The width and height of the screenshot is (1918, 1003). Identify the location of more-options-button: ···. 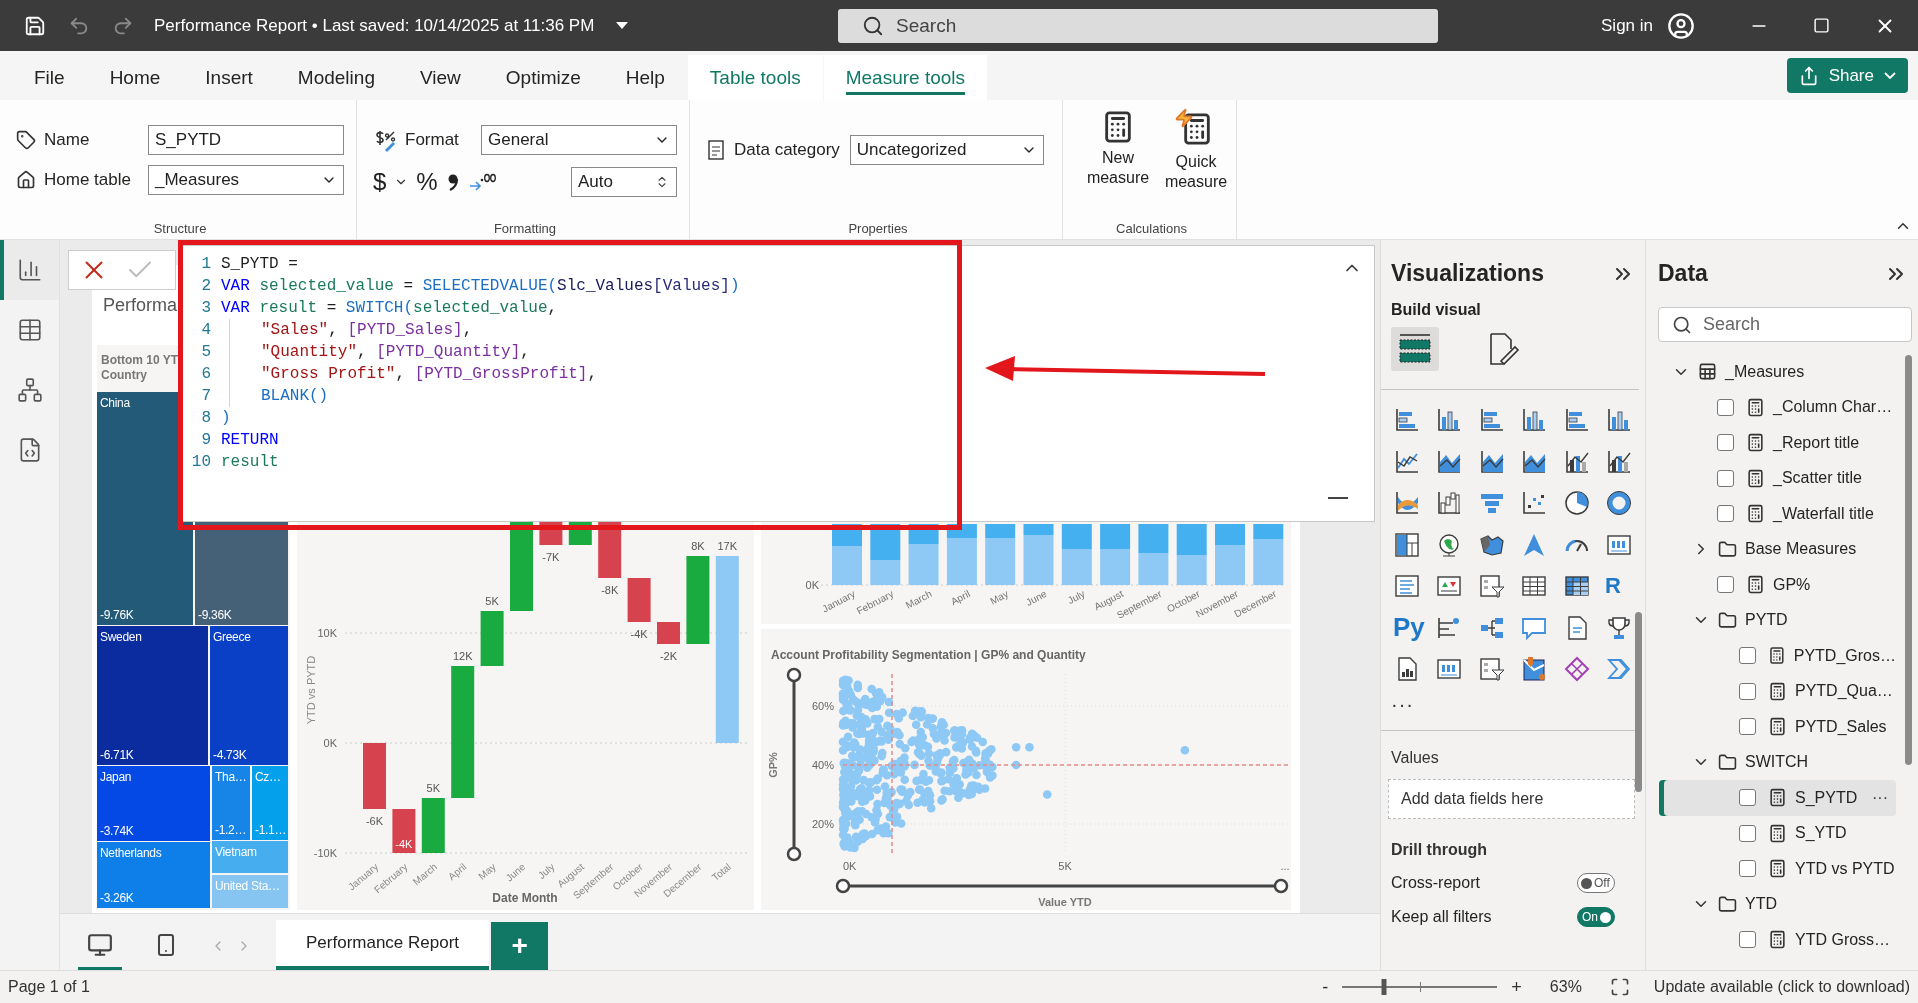
(1884, 797).